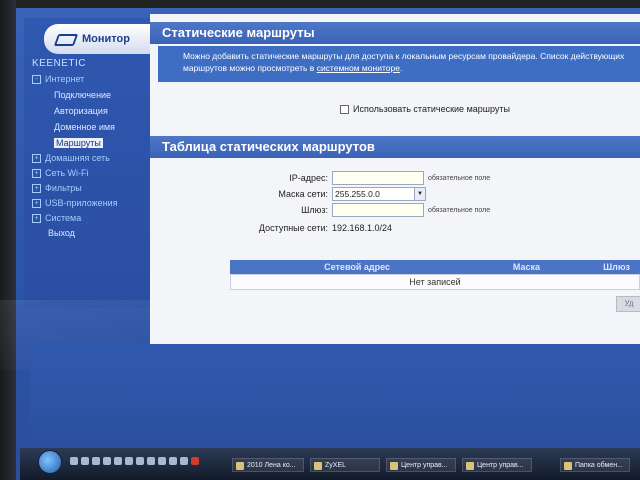 The height and width of the screenshot is (480, 640). What do you see at coordinates (77, 158) in the screenshot?
I see `sidebar-group-label: Домашняя сеть` at bounding box center [77, 158].